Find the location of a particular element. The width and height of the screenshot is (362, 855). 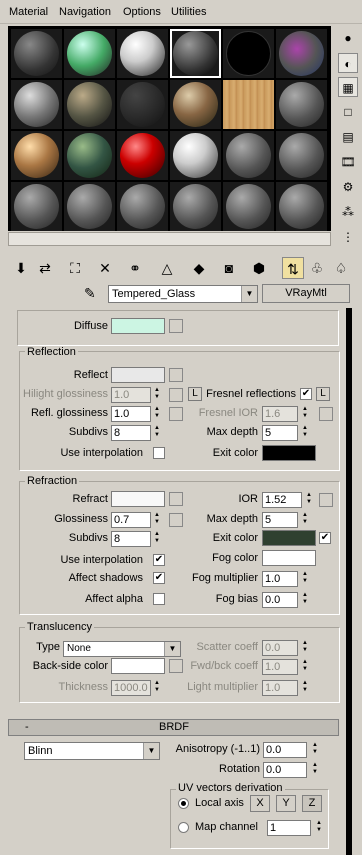

reset-map-icon: ✕ is located at coordinates (105, 268).